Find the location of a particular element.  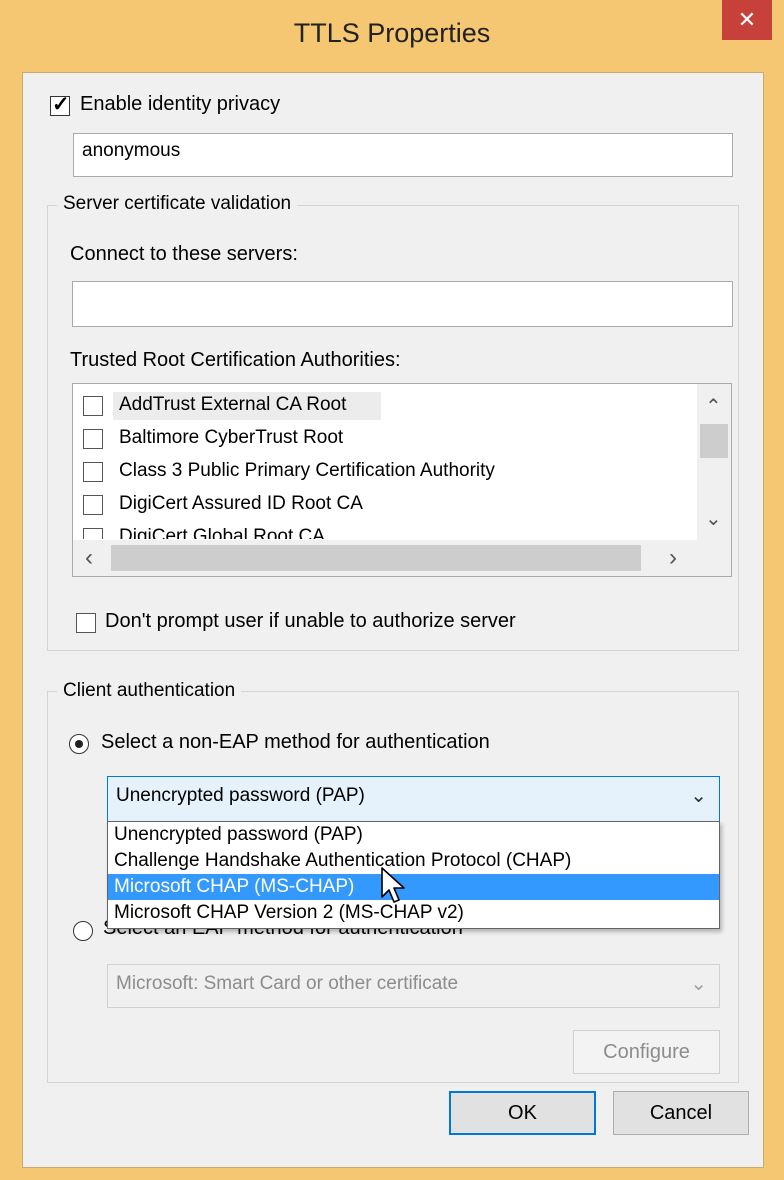

vertical-scrollbar: ⌃ ⌄ is located at coordinates (714, 462).